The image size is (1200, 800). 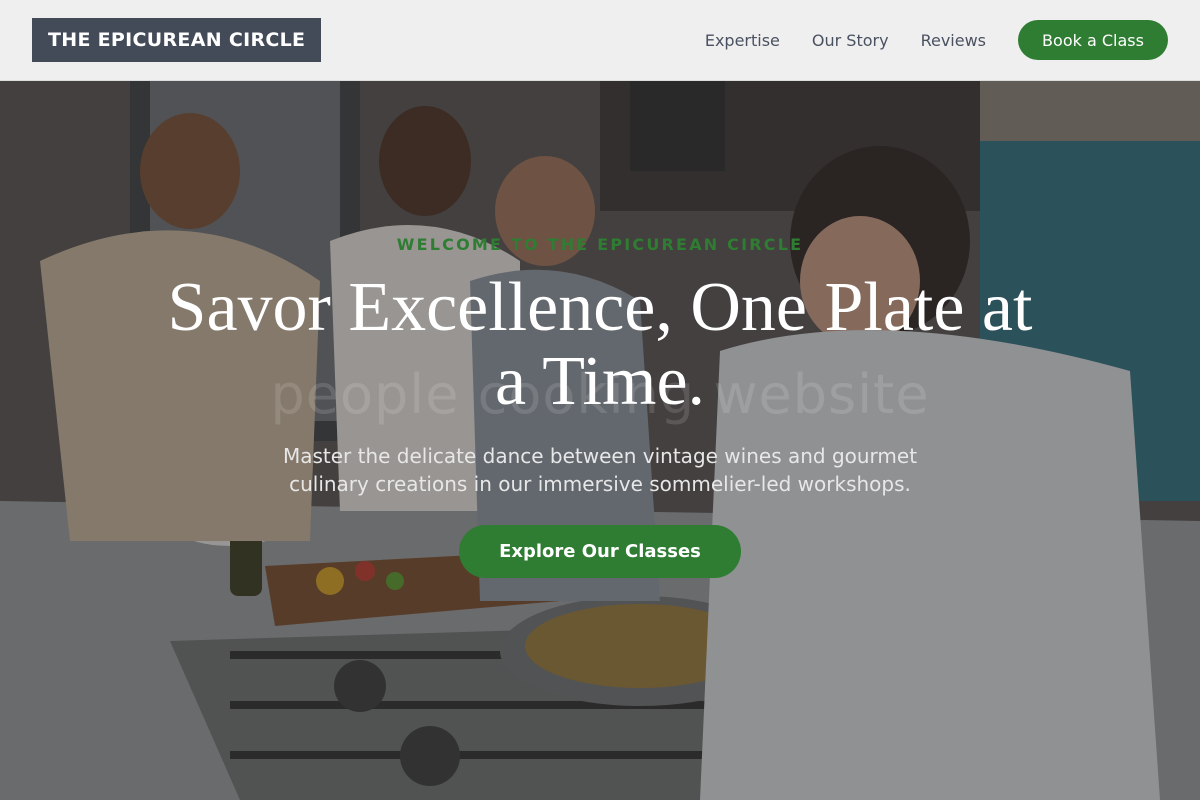 I want to click on hero-headline: Savor Excellence, One Plate at a Time., so click(x=600, y=344).